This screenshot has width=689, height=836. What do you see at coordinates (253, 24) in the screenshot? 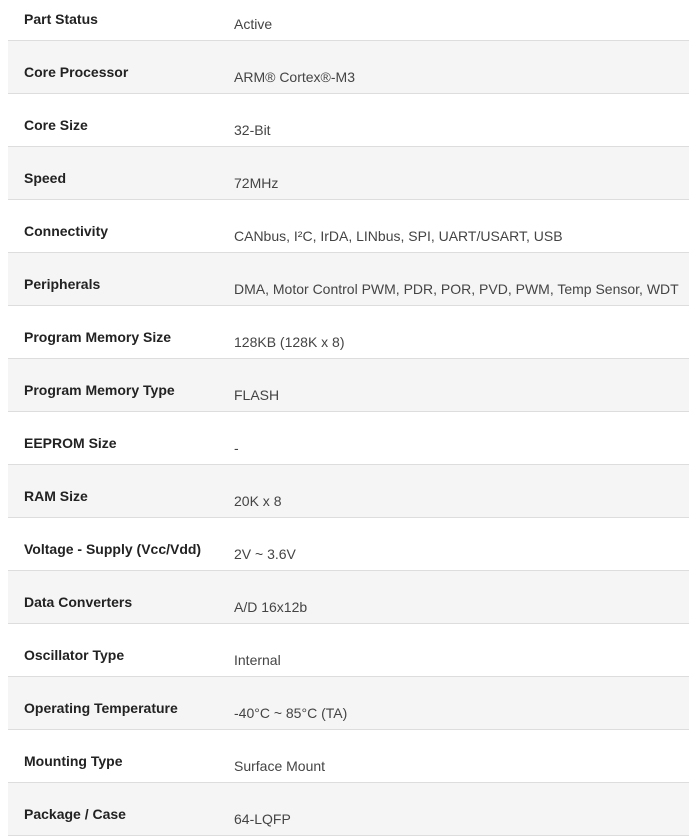
I see `spec-value: Active` at bounding box center [253, 24].